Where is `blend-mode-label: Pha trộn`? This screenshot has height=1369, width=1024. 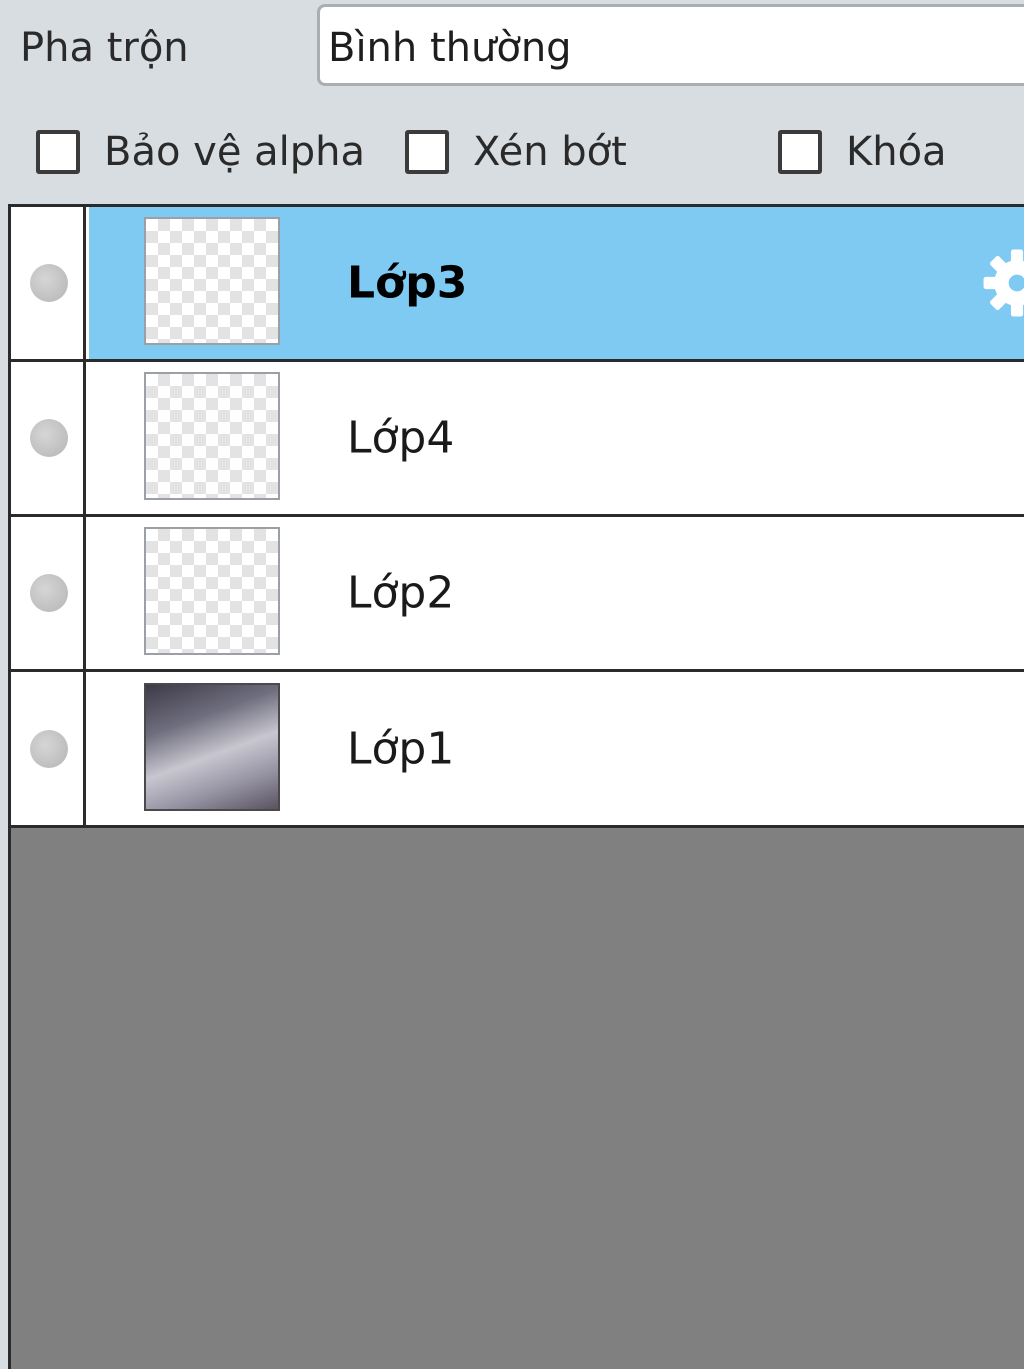
blend-mode-label: Pha trộn is located at coordinates (104, 48).